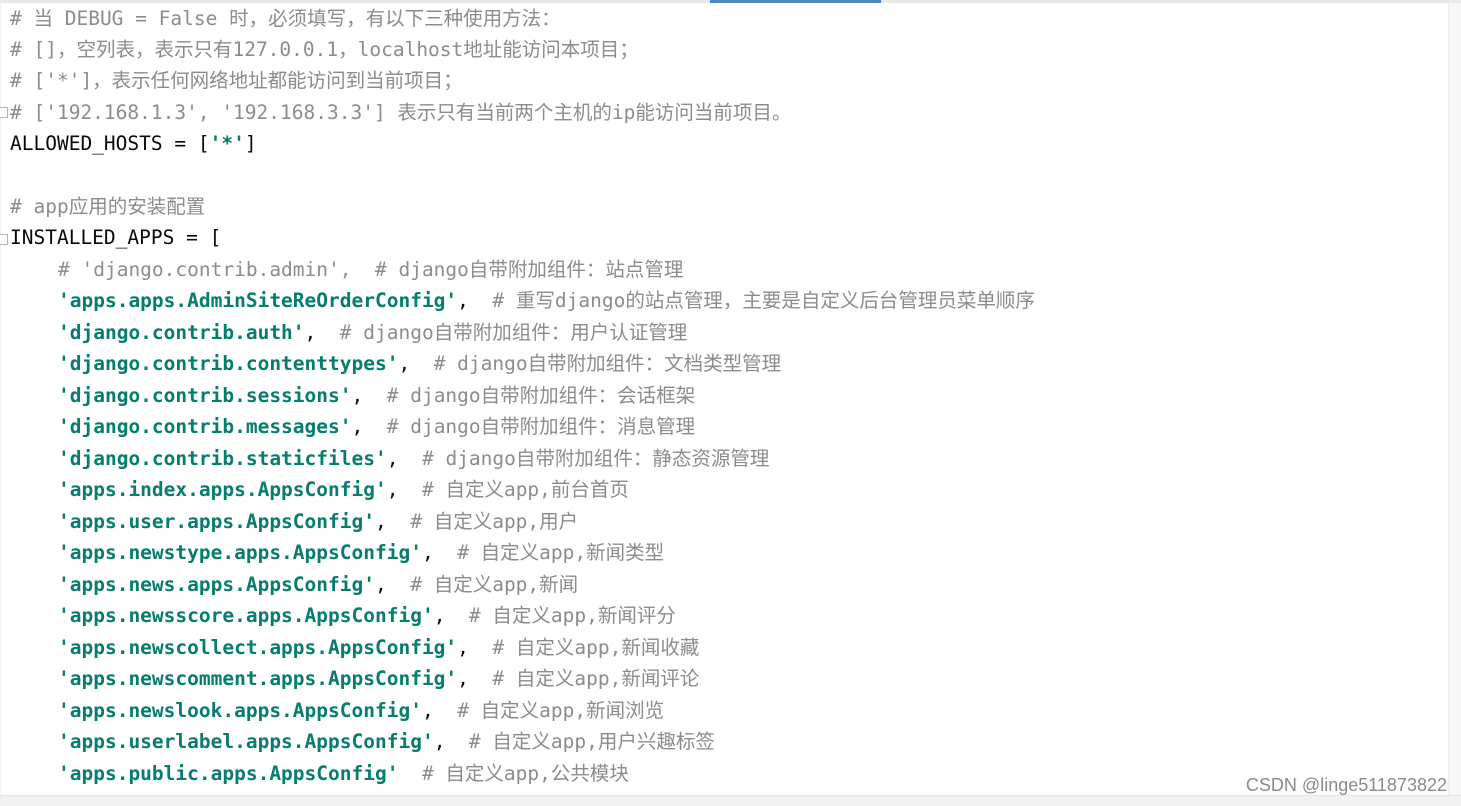 This screenshot has width=1461, height=806. Describe the element at coordinates (246, 615) in the screenshot. I see `code-string: 'apps.newsscore.apps.AppsConfig'` at that location.